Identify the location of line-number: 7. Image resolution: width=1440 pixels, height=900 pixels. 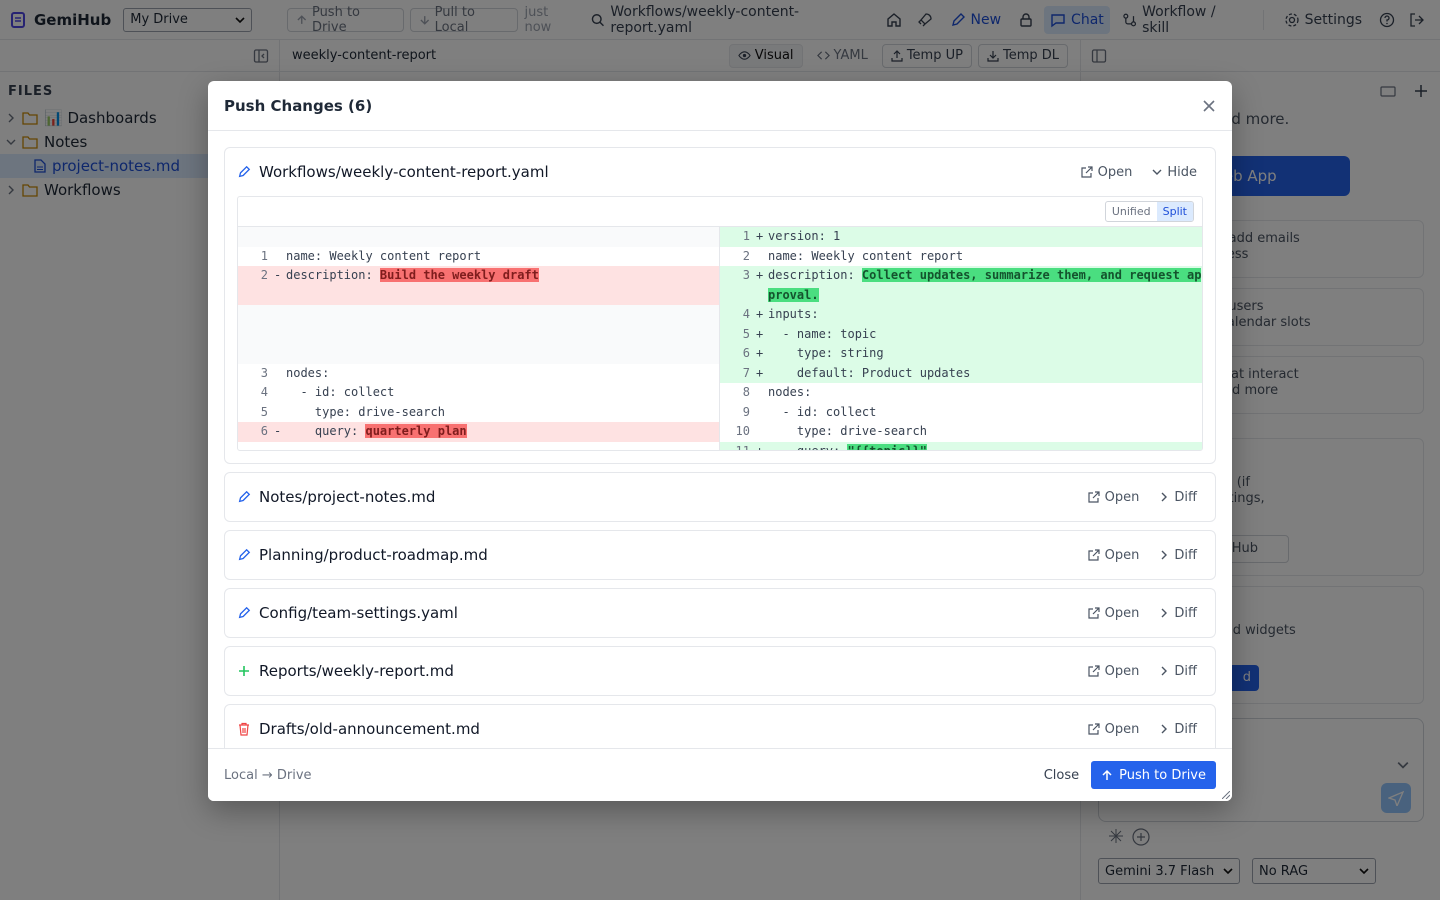
(746, 372).